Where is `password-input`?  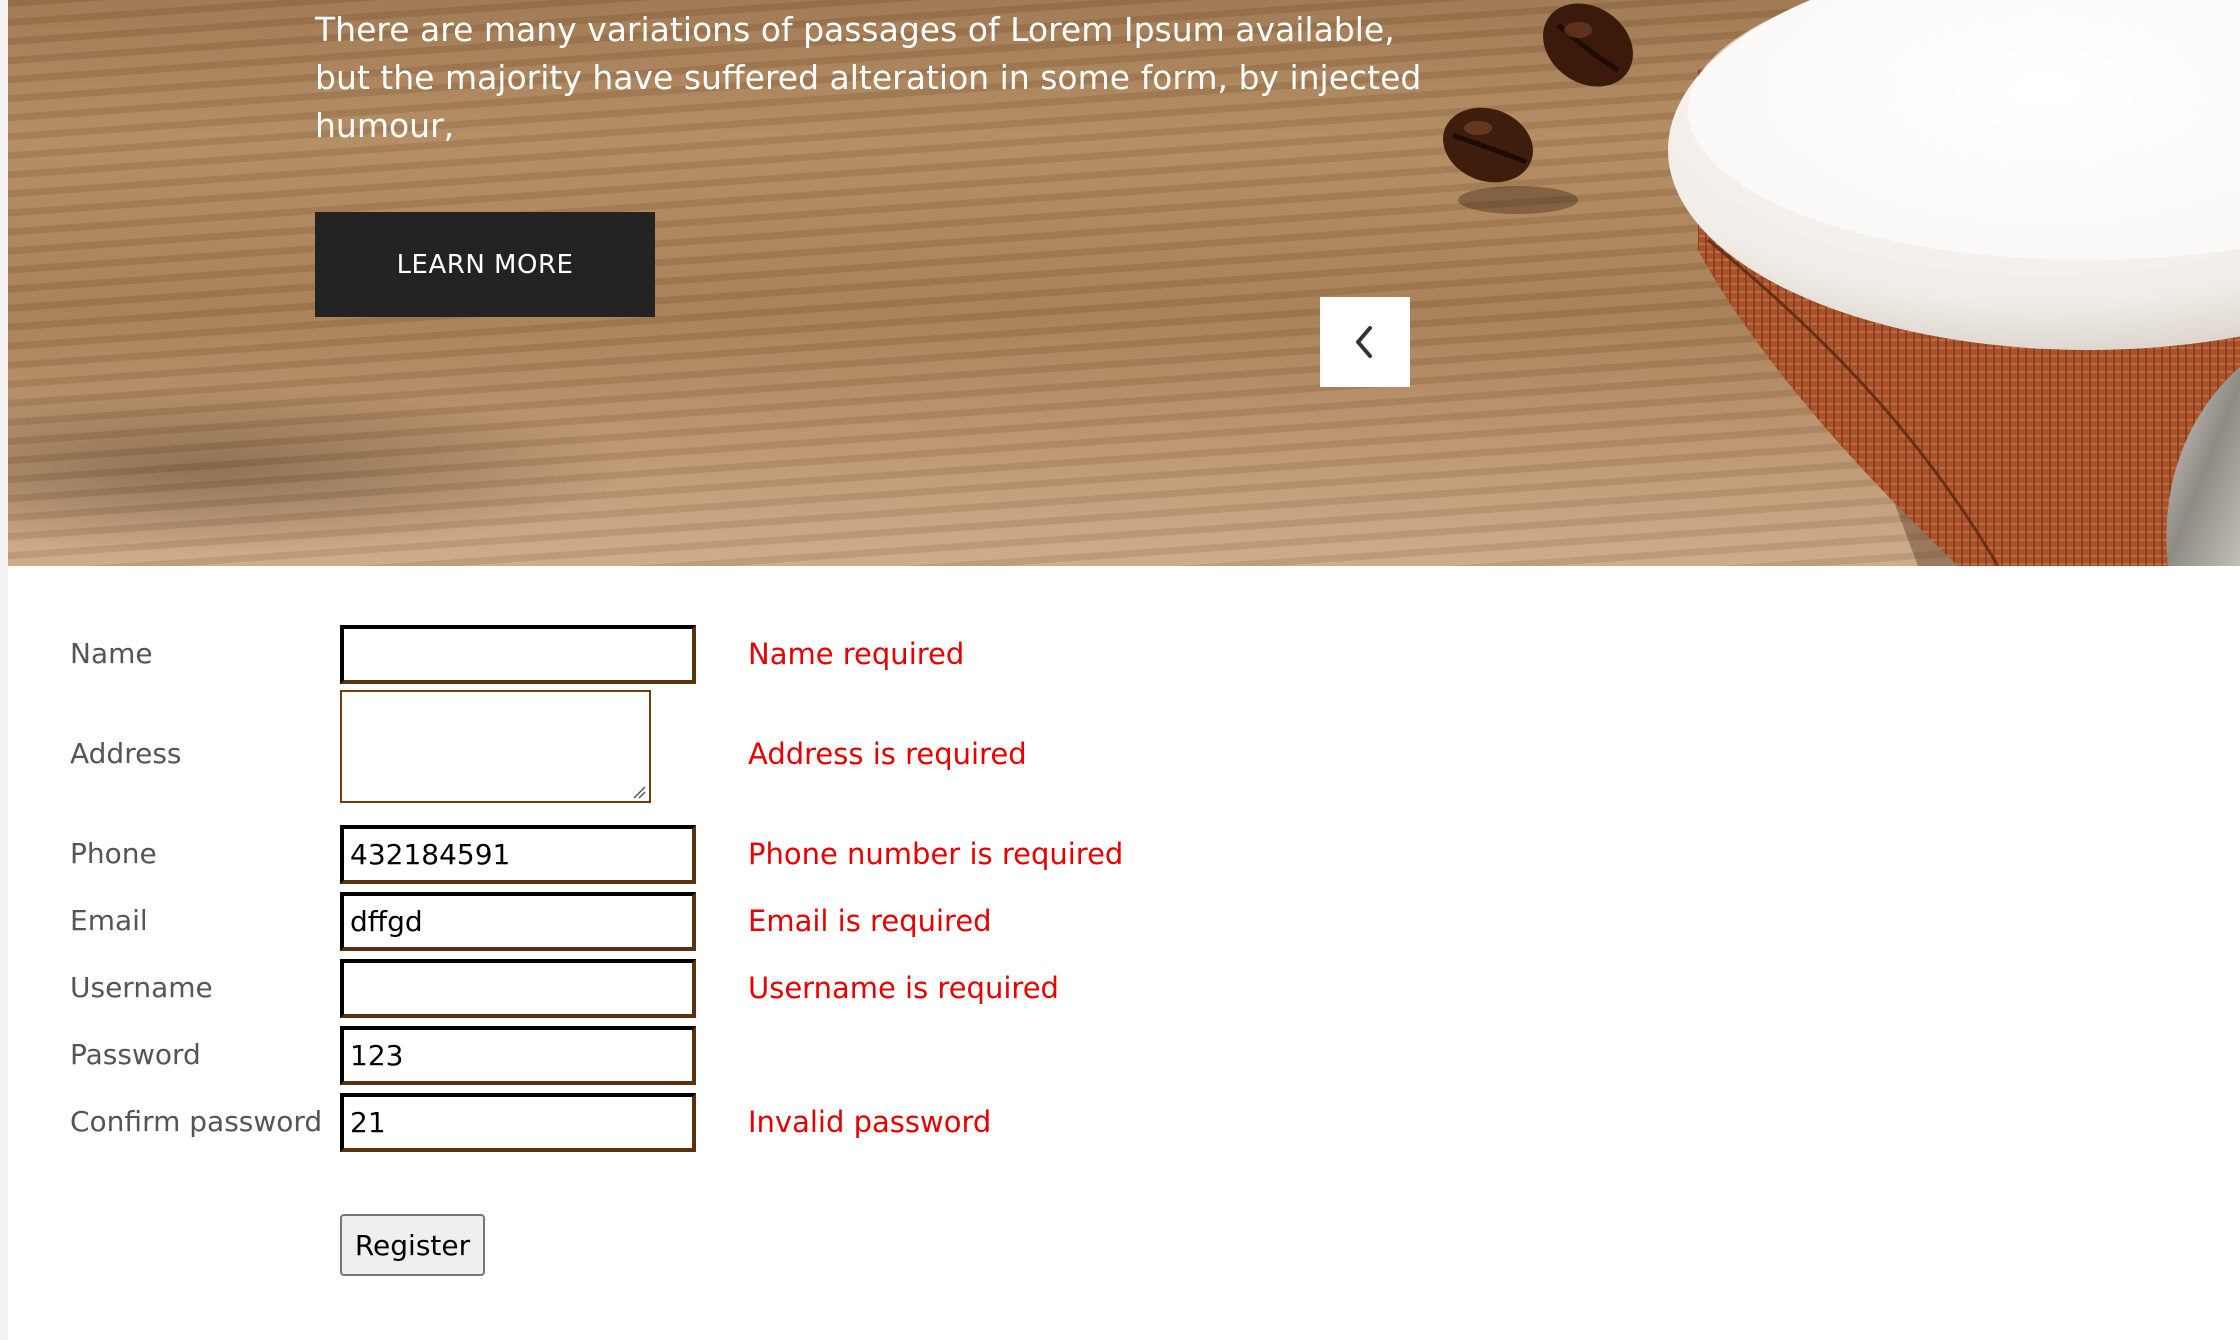
password-input is located at coordinates (518, 1055).